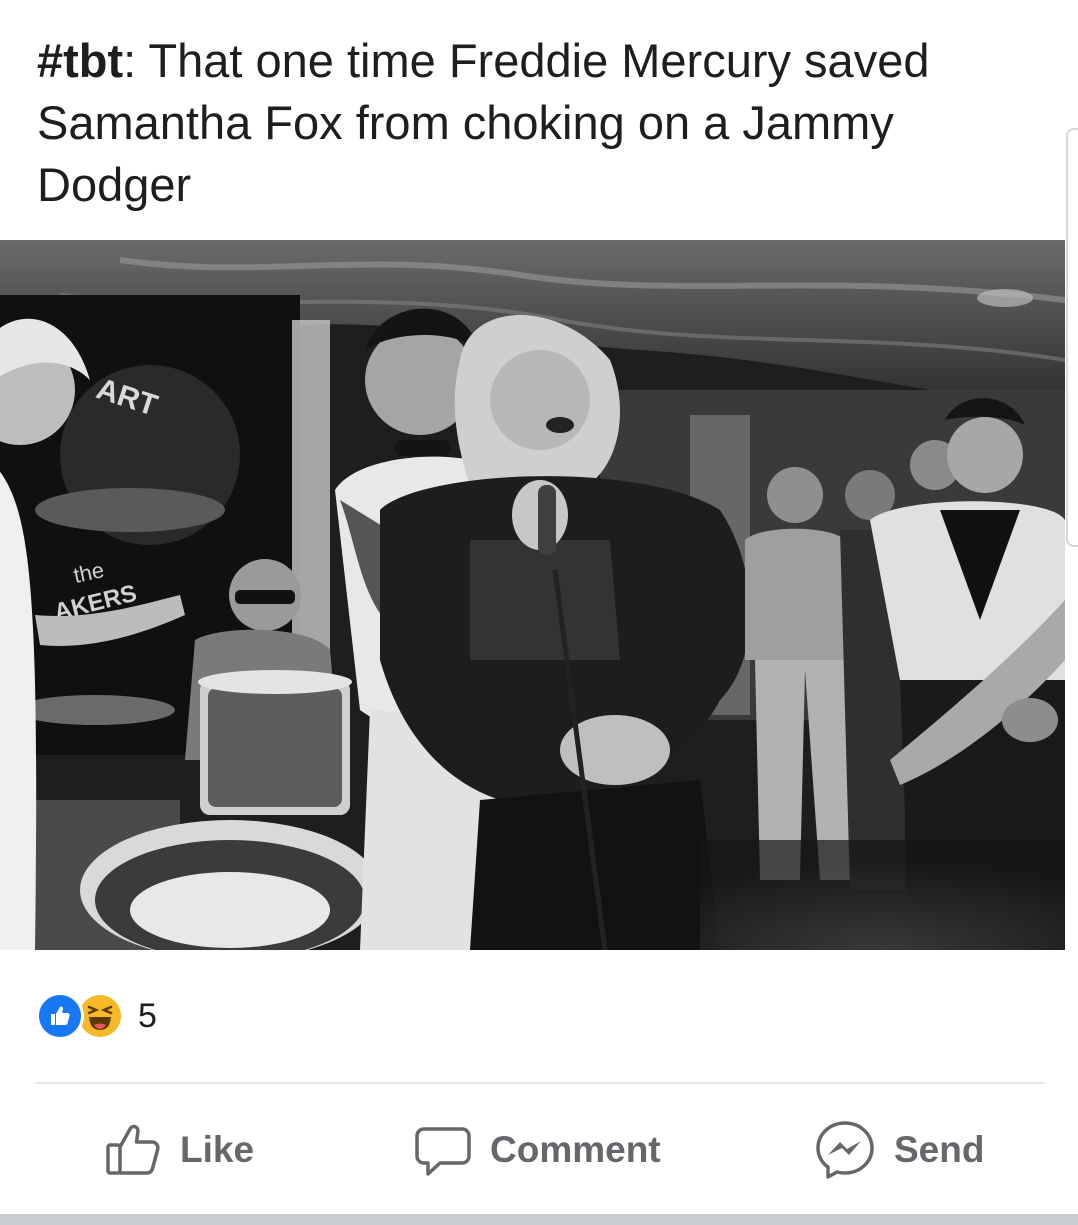 Image resolution: width=1078 pixels, height=1225 pixels. What do you see at coordinates (179, 1150) in the screenshot?
I see `like-button: Like` at bounding box center [179, 1150].